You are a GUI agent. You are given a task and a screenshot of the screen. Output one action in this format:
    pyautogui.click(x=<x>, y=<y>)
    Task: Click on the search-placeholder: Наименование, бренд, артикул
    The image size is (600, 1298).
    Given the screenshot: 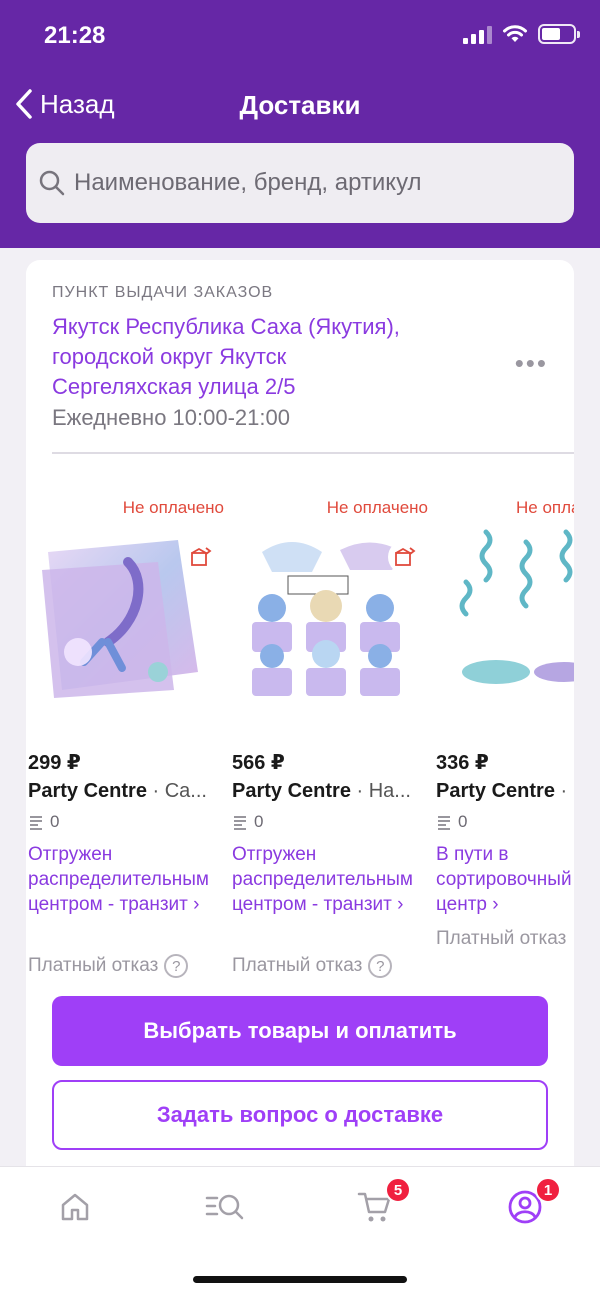 What is the action you would take?
    pyautogui.click(x=248, y=182)
    